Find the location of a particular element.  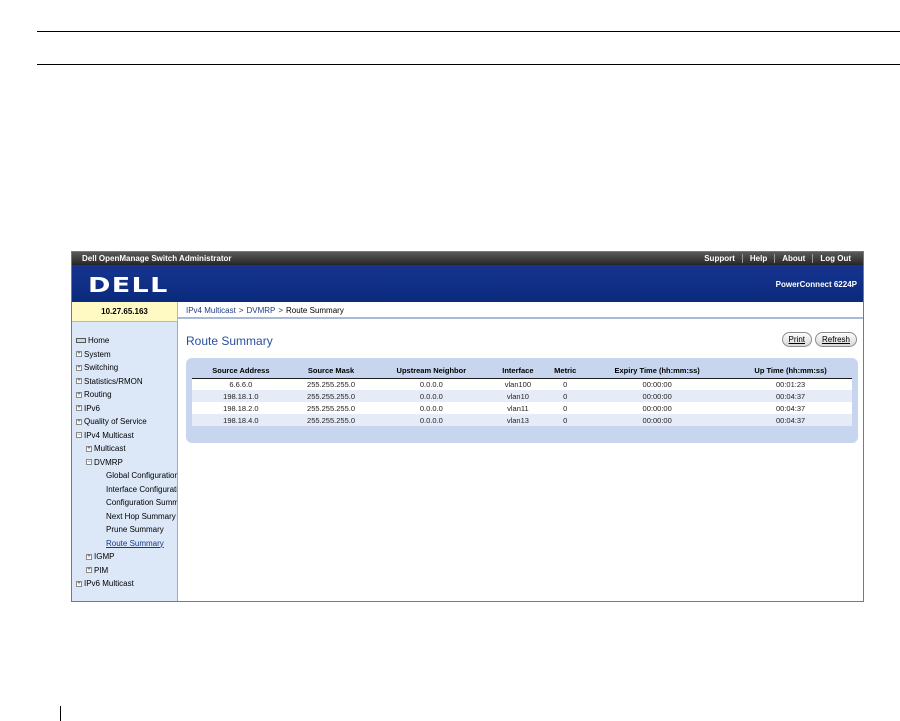

sidebar-item-label: PIM is located at coordinates (101, 570).